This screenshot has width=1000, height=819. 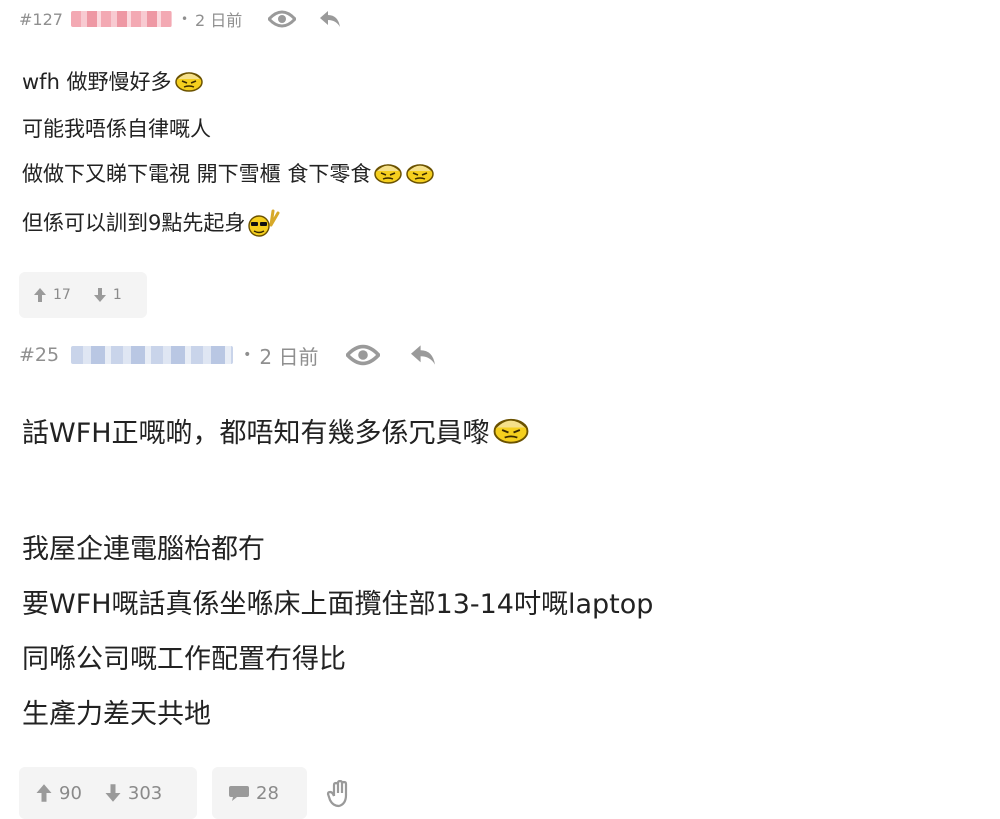 I want to click on comment-bar: 28, so click(x=259, y=793).